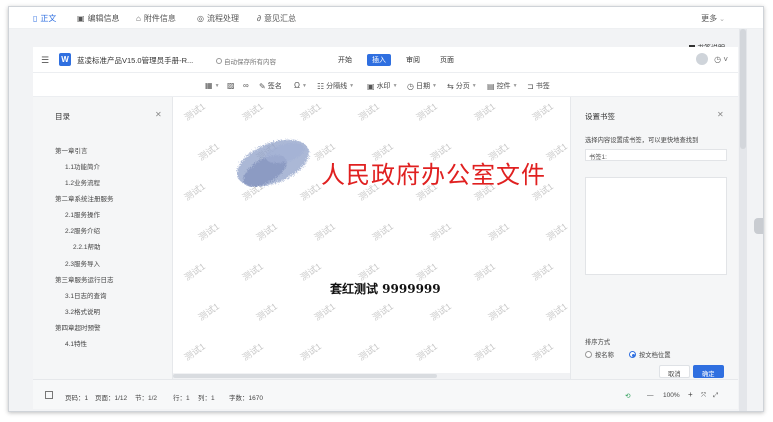 This screenshot has width=773, height=422. I want to click on bookmark-button: ⊐ 书签, so click(538, 86).